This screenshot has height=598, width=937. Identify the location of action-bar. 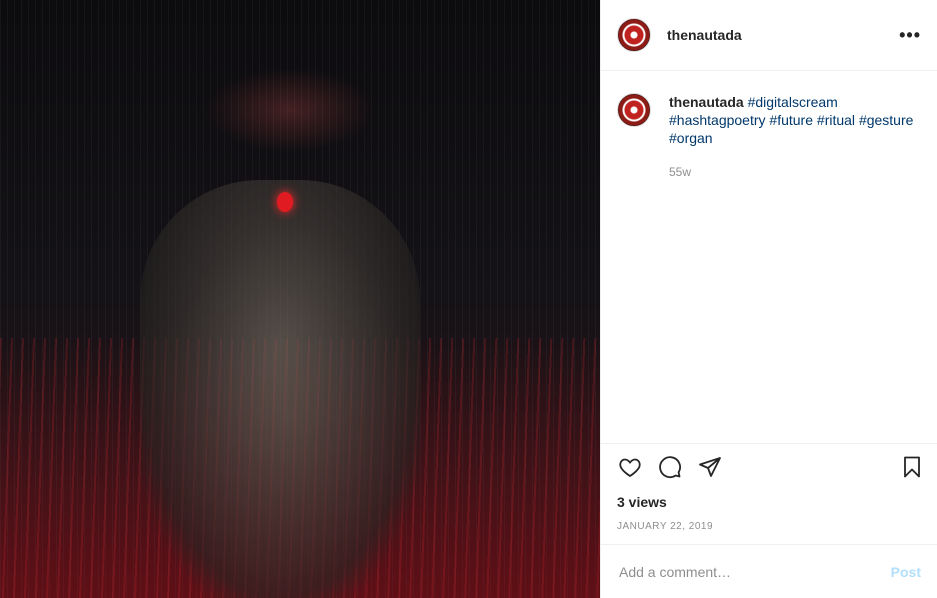
(769, 466).